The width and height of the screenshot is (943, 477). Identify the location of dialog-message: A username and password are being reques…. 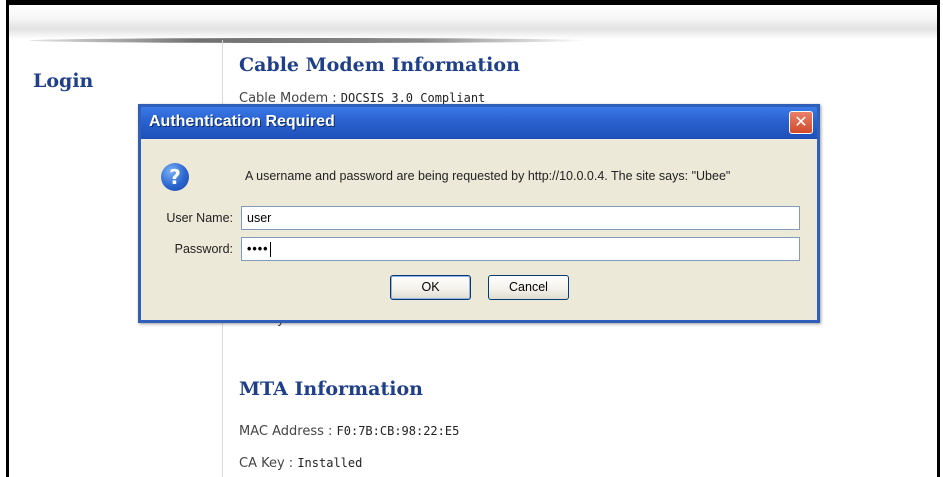
(488, 176).